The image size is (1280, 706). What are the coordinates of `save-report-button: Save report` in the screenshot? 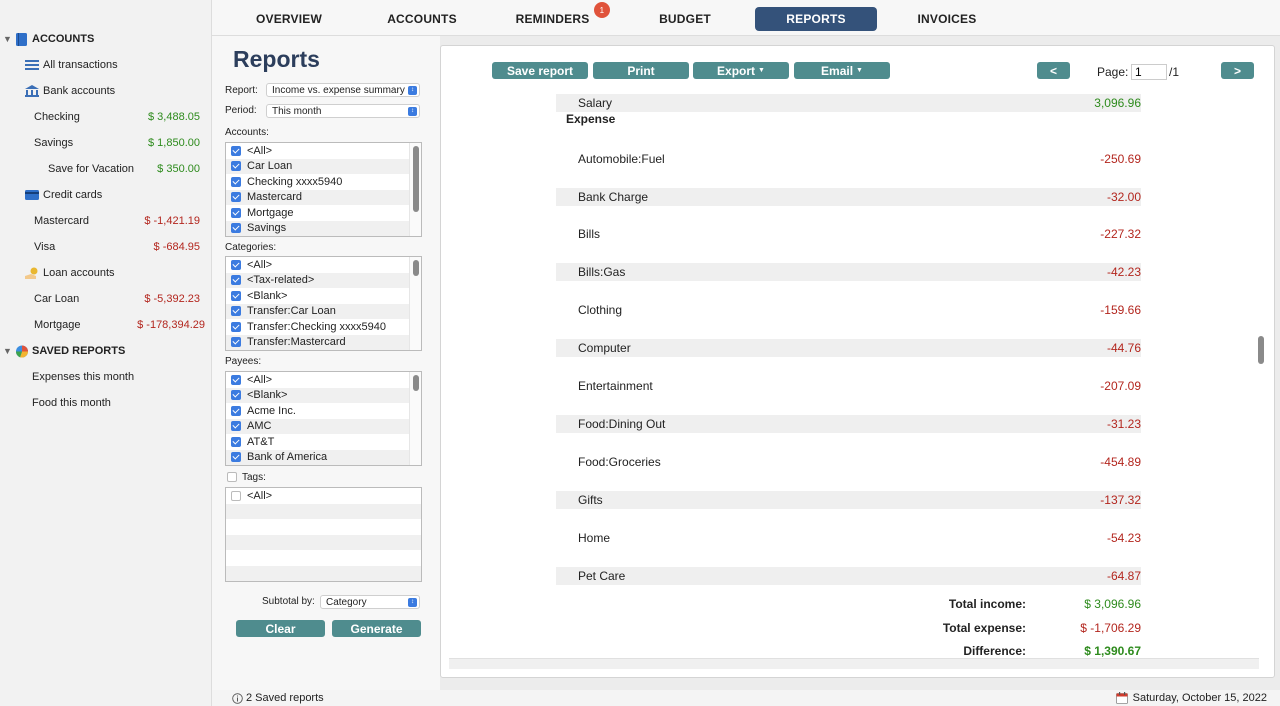 It's located at (540, 70).